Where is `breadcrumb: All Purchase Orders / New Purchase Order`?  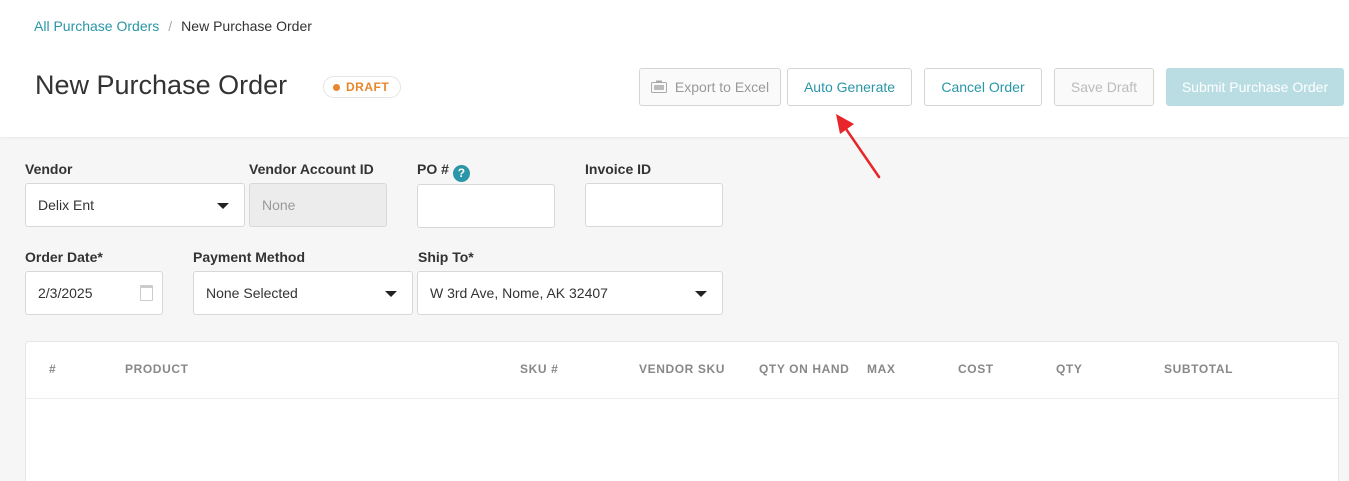 breadcrumb: All Purchase Orders / New Purchase Order is located at coordinates (173, 26).